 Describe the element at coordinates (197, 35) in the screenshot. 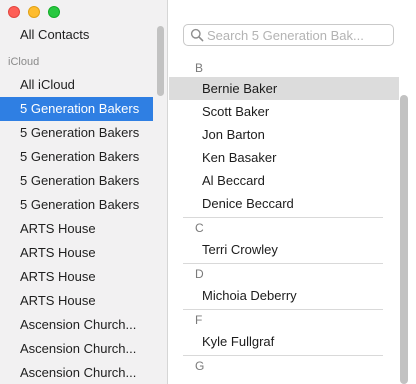

I see `search-icon` at that location.